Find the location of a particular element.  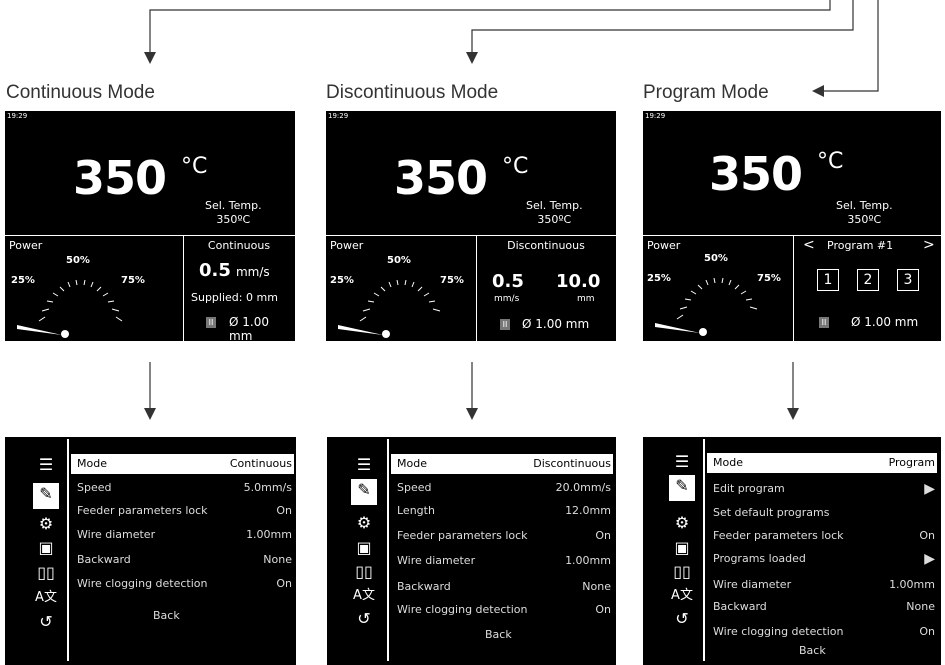

menu-row-set-default-programs: Set default programs is located at coordinates (822, 513).